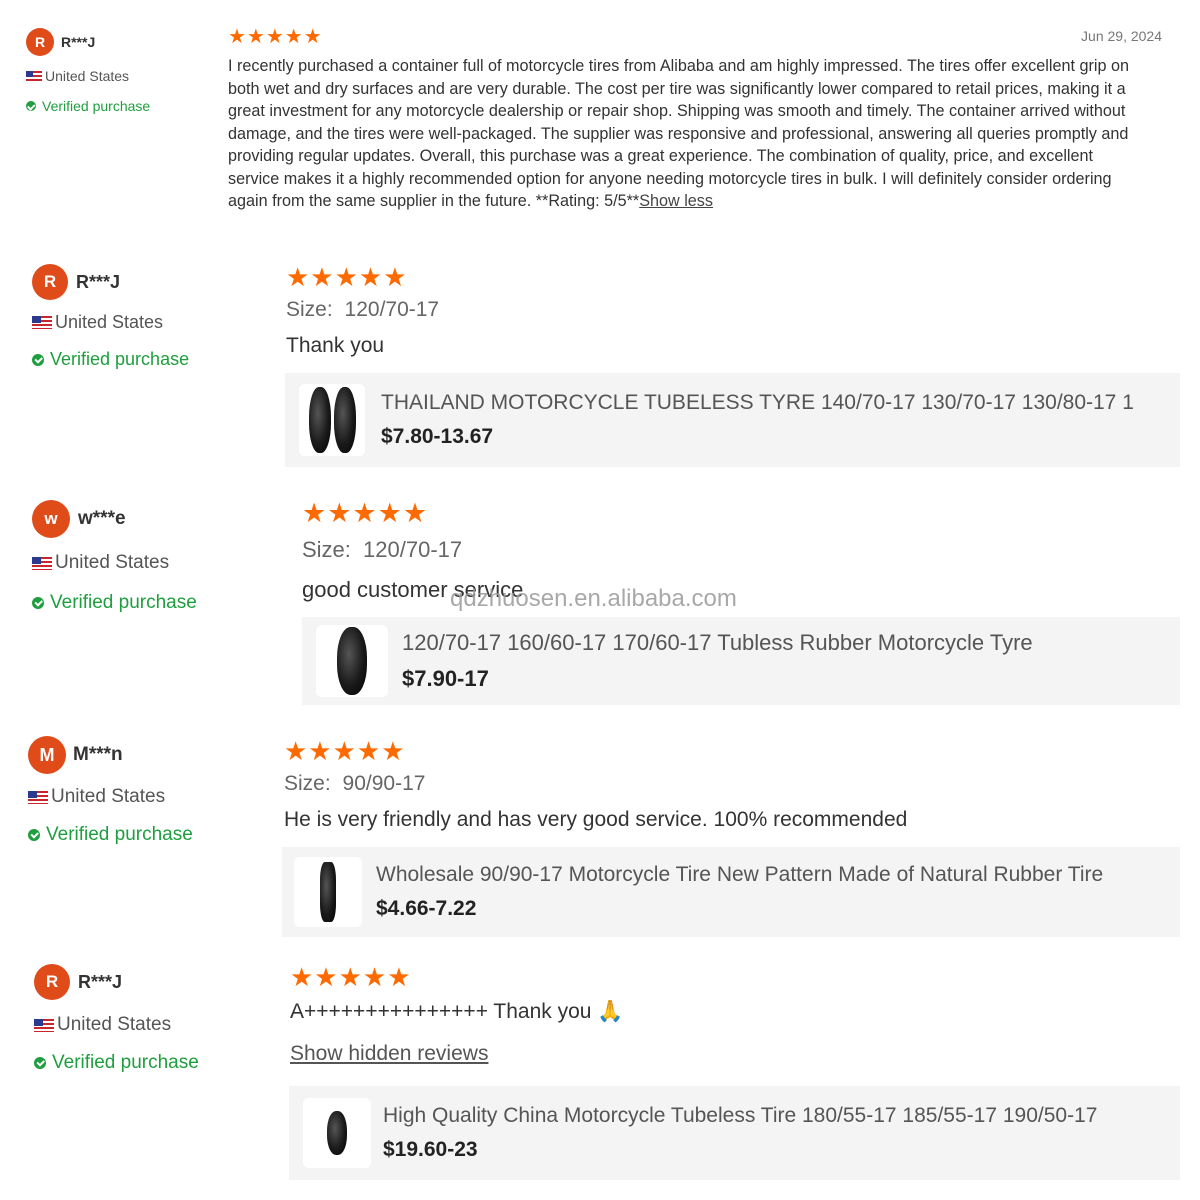 The image size is (1200, 1200). Describe the element at coordinates (445, 678) in the screenshot. I see `product-price: $7.90-17` at that location.